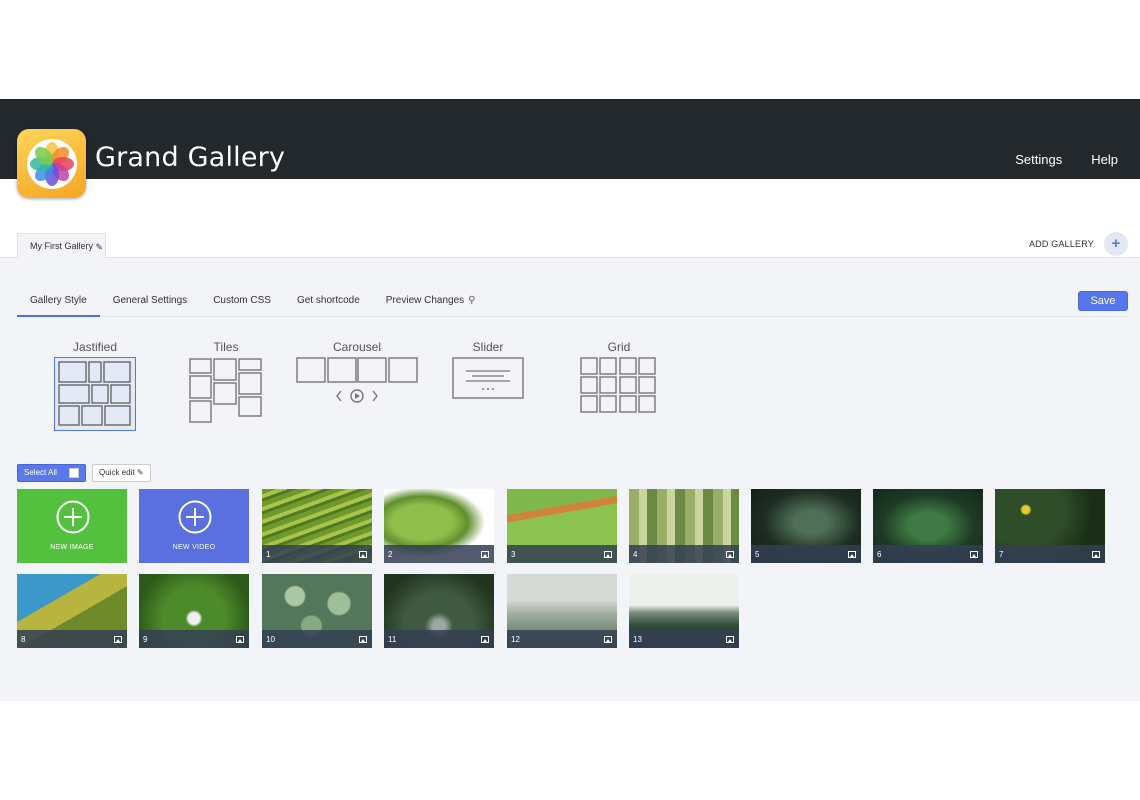 This screenshot has width=1140, height=800. I want to click on style-label: Tiles, so click(226, 347).